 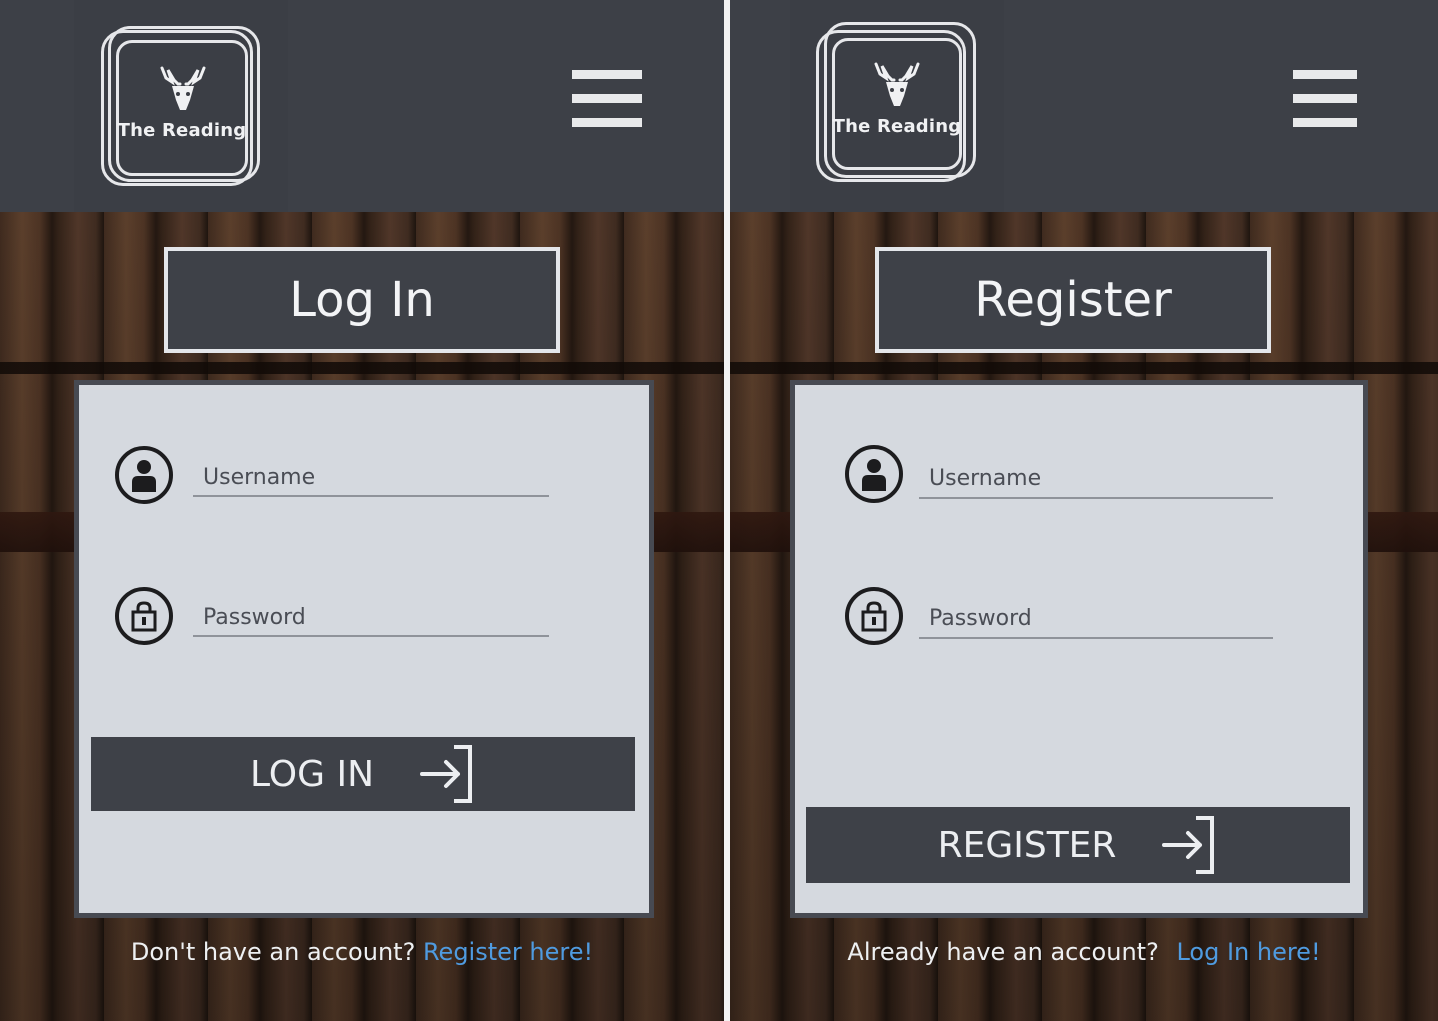 What do you see at coordinates (312, 774) in the screenshot?
I see `login-button-label: LOG IN` at bounding box center [312, 774].